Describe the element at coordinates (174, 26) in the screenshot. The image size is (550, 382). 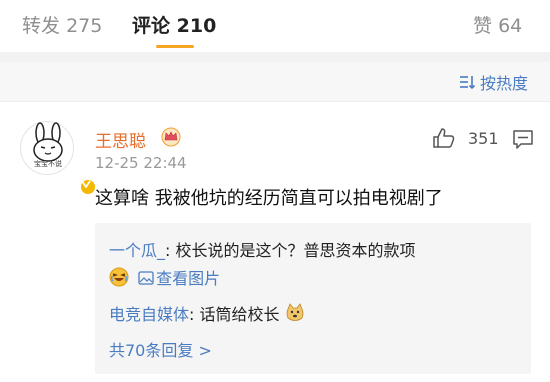
I see `tab-comment: 评论 210` at that location.